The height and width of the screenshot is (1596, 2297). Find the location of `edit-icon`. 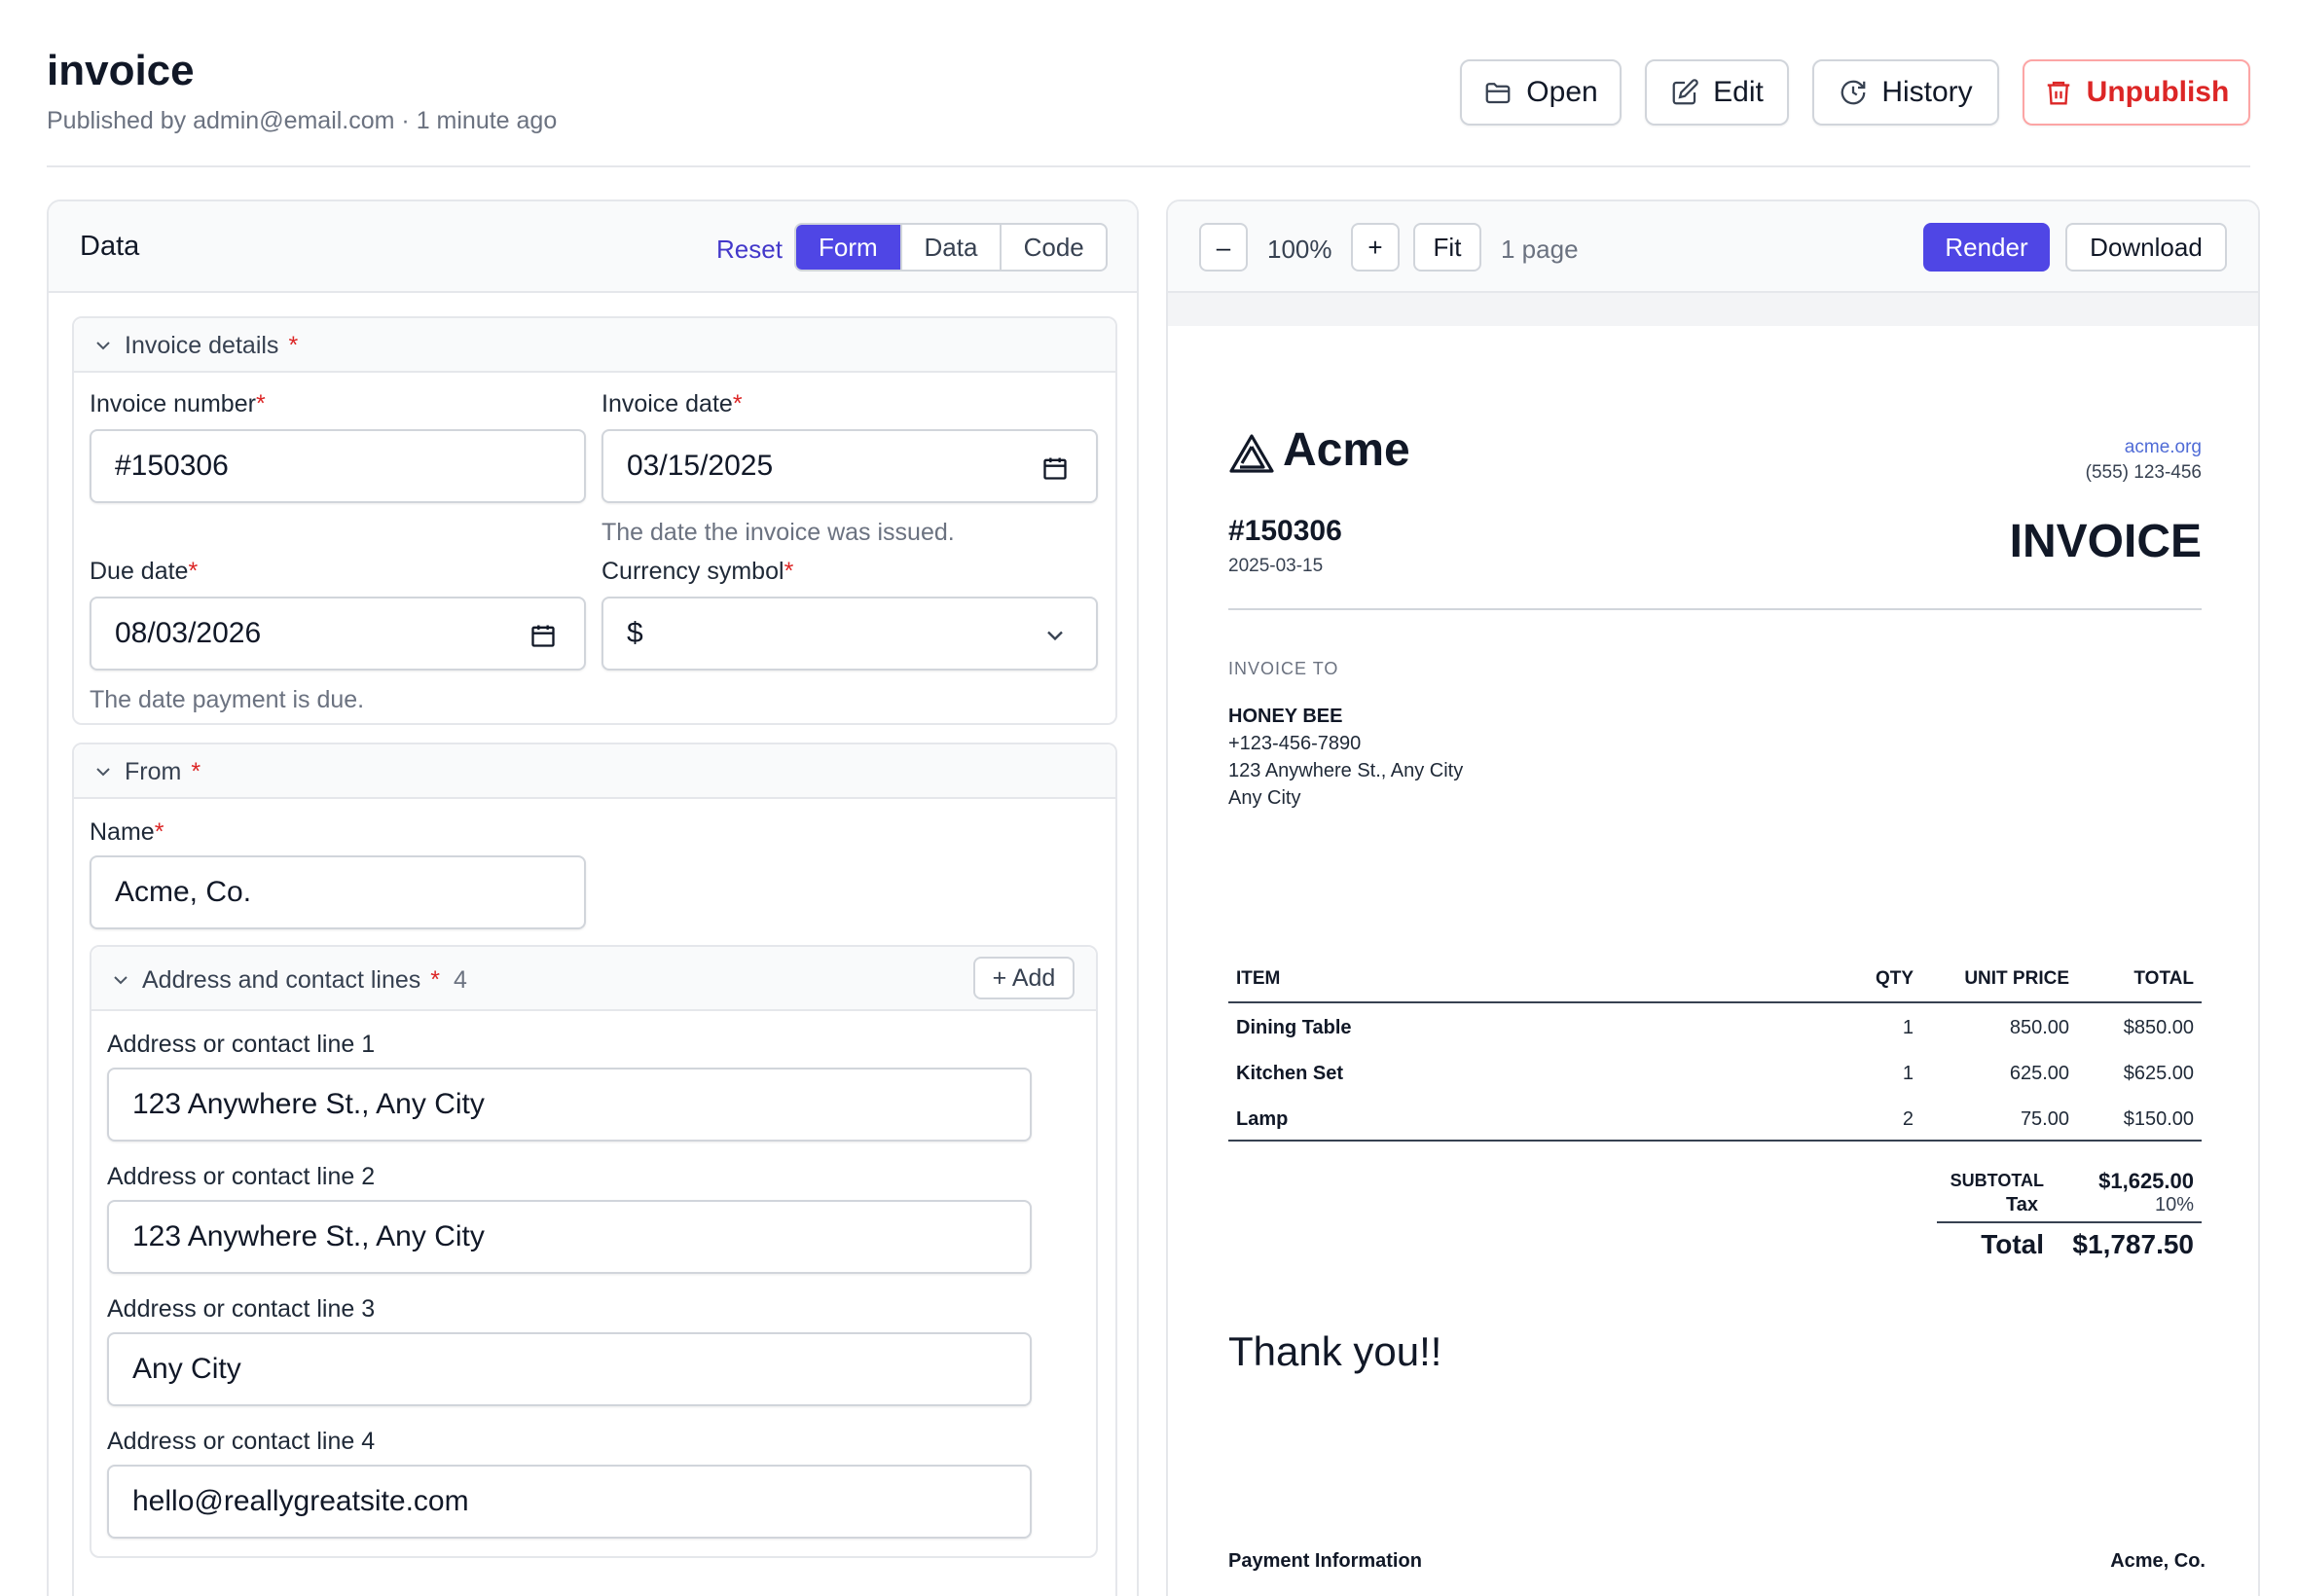

edit-icon is located at coordinates (1685, 92).